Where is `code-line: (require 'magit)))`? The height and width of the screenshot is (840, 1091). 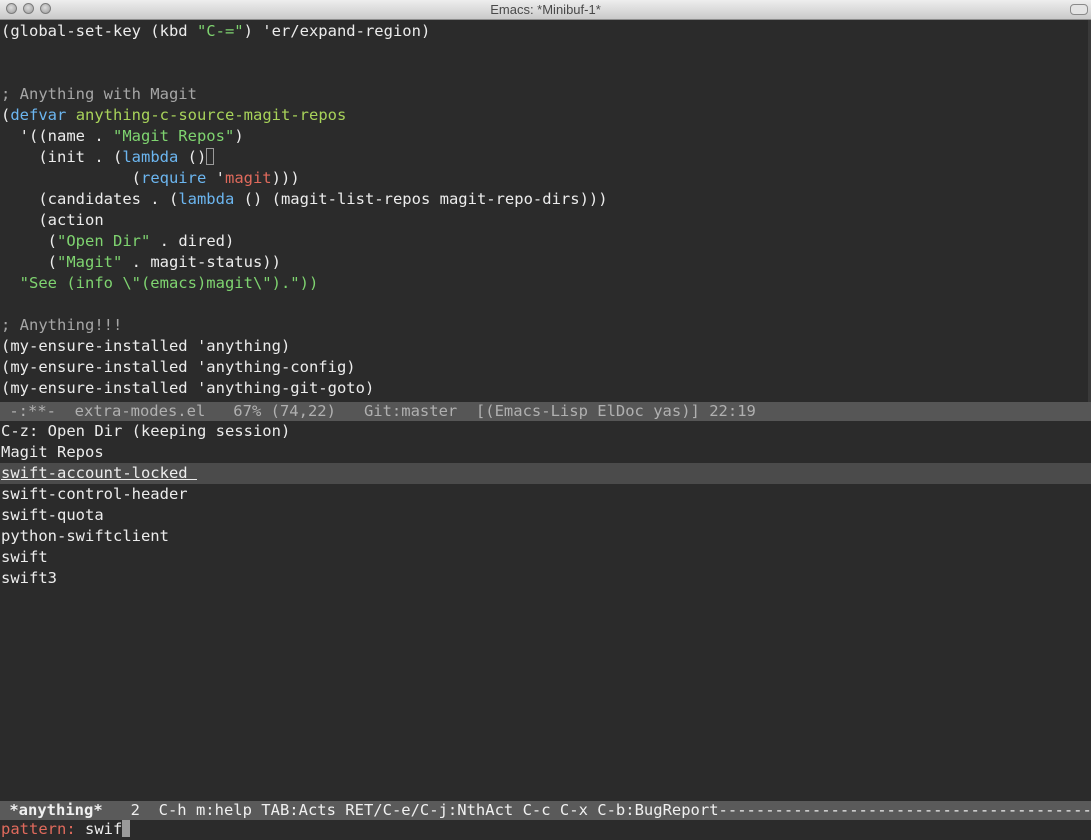
code-line: (require 'magit))) is located at coordinates (150, 178).